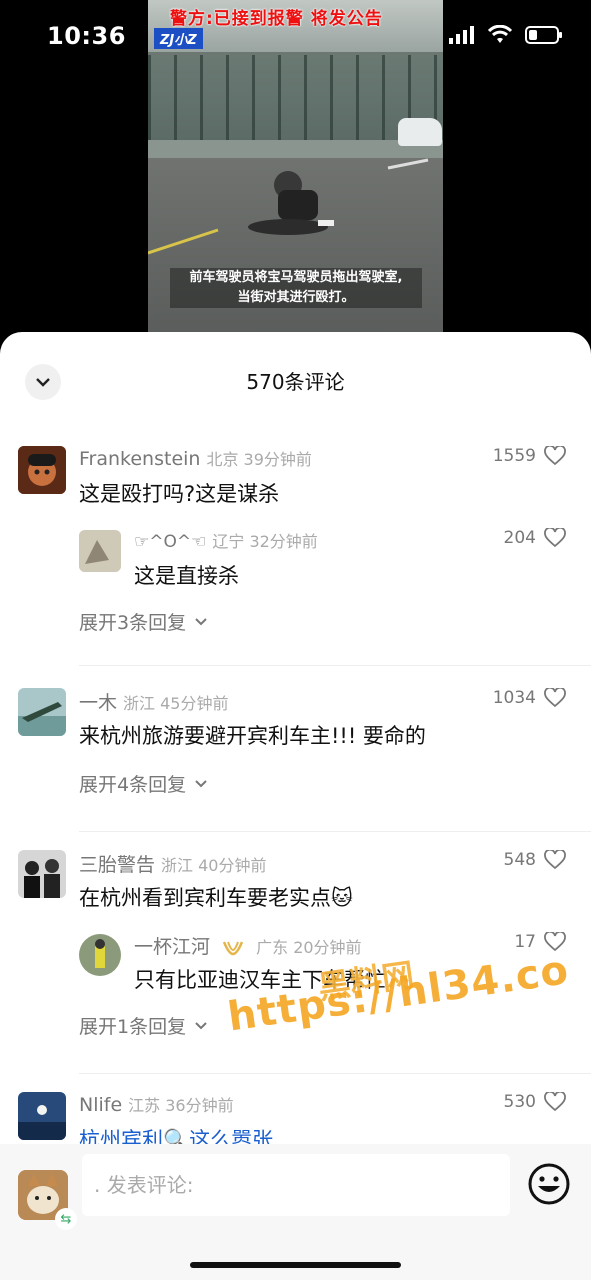  What do you see at coordinates (170, 542) in the screenshot?
I see `reply-username: ☞^O^☜` at bounding box center [170, 542].